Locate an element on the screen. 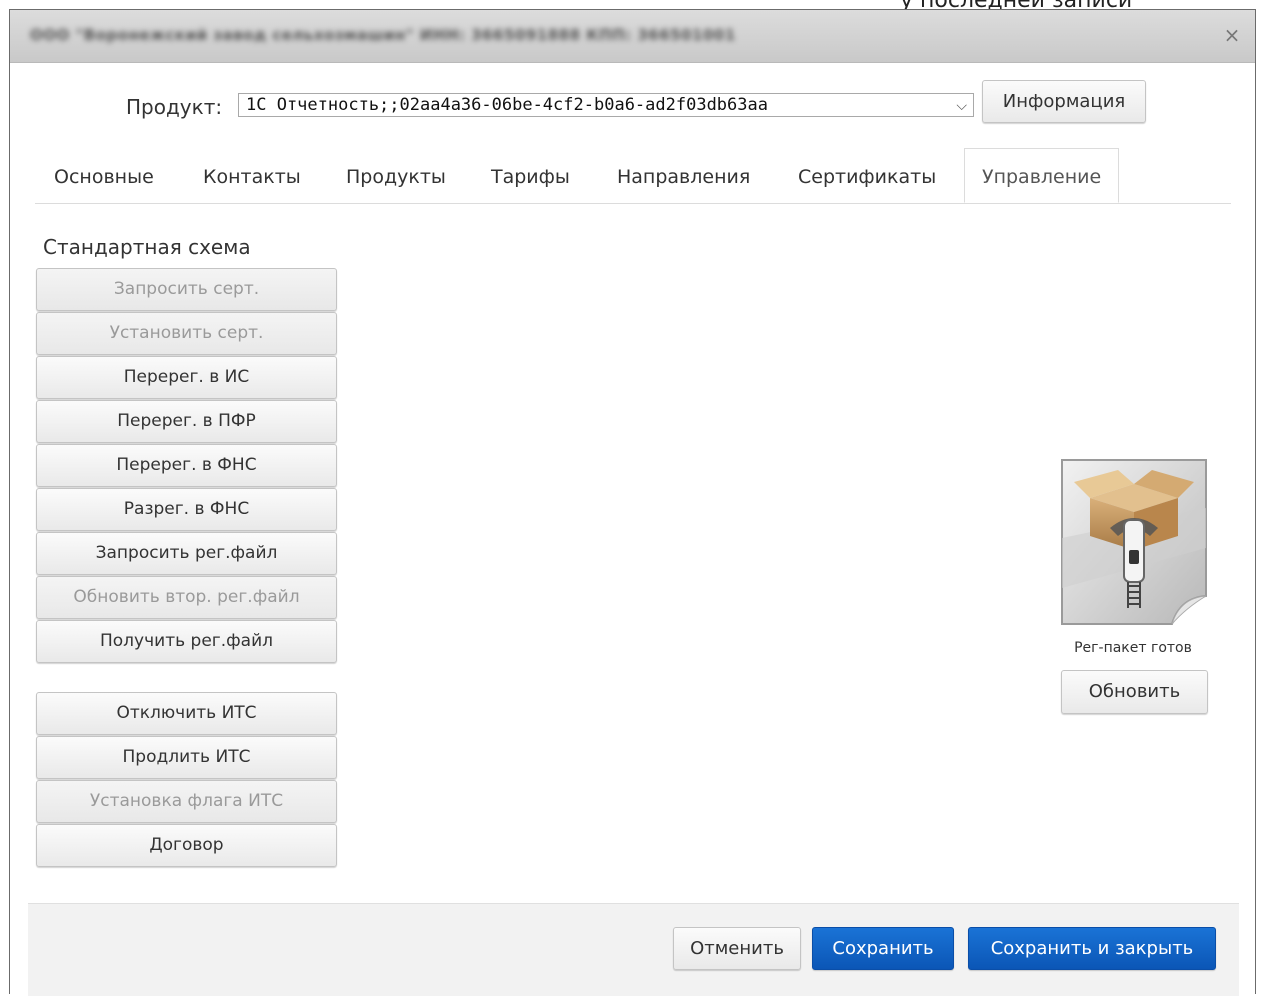 The width and height of the screenshot is (1262, 998). save-and-close-button: Сохранить и закрыть is located at coordinates (1092, 948).